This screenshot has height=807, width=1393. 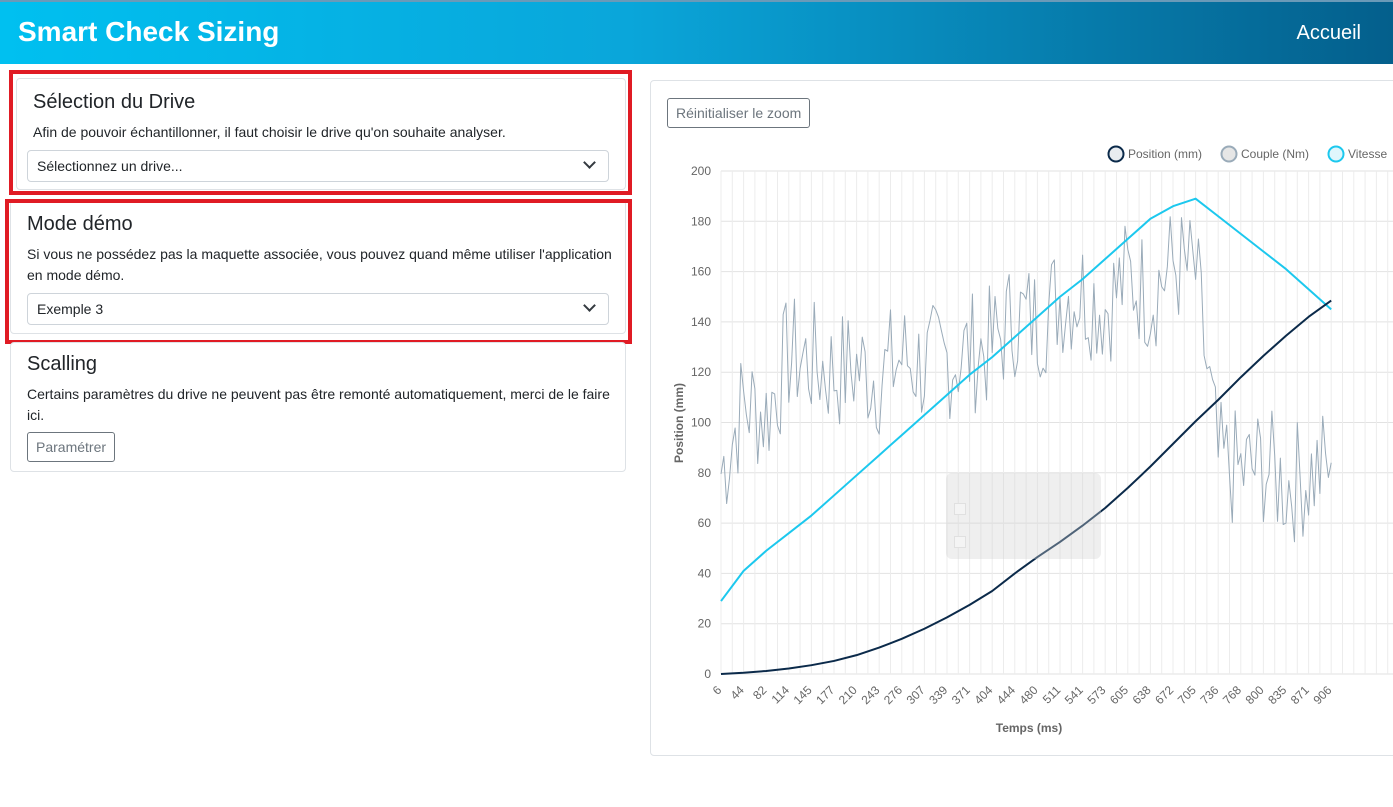 I want to click on y-tick-label: 20, so click(x=705, y=624).